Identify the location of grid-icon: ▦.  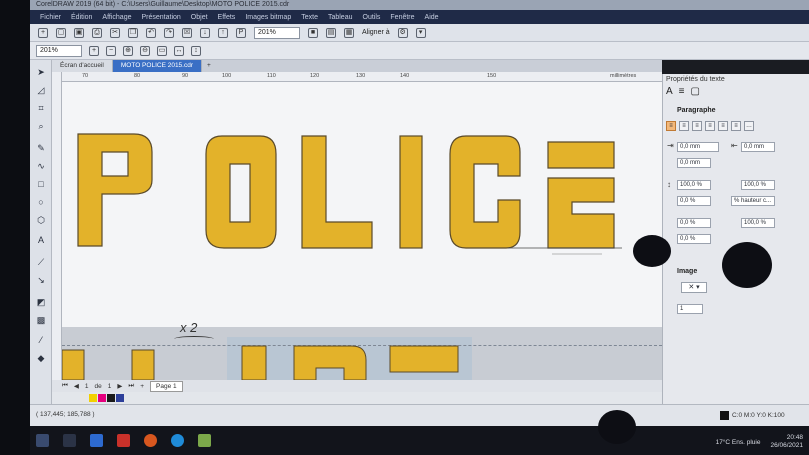
(349, 32).